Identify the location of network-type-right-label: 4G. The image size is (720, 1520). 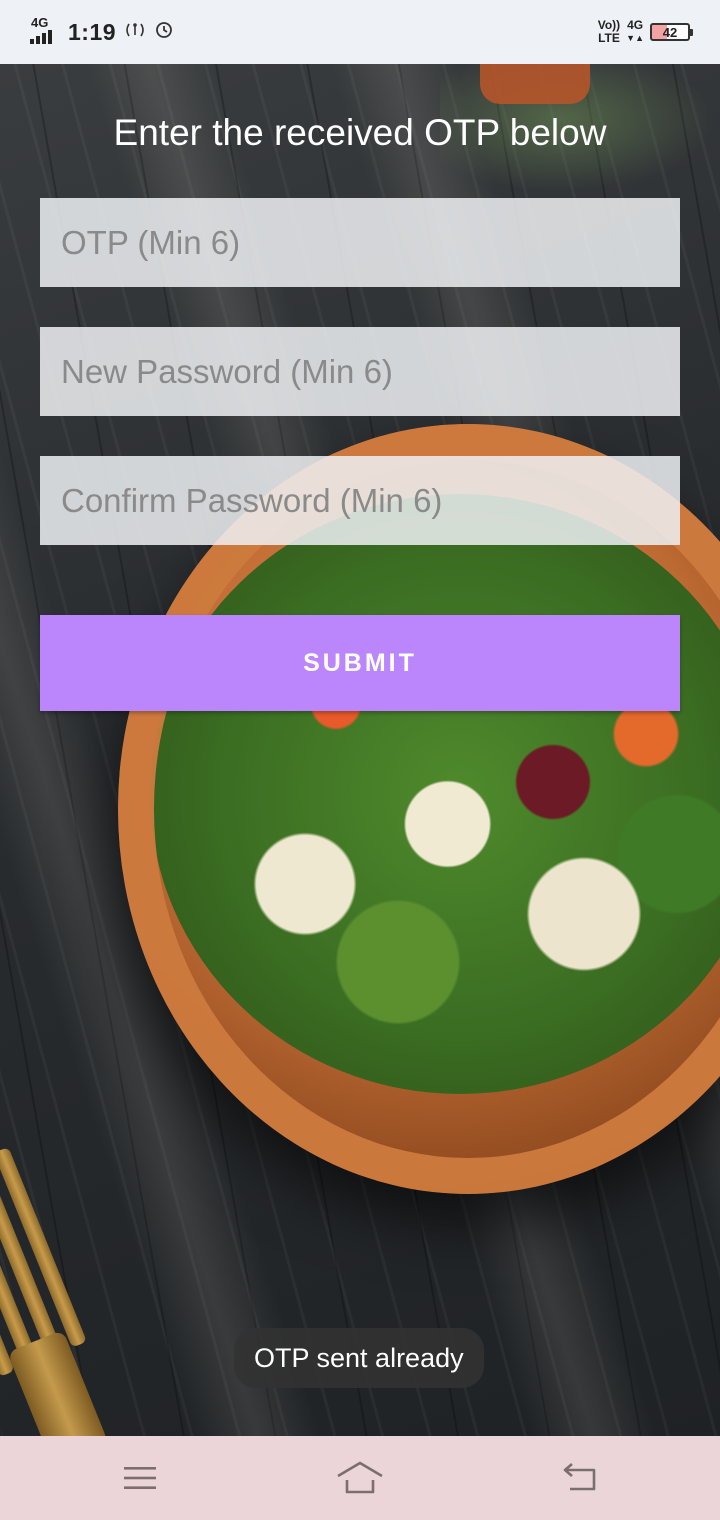
(635, 25).